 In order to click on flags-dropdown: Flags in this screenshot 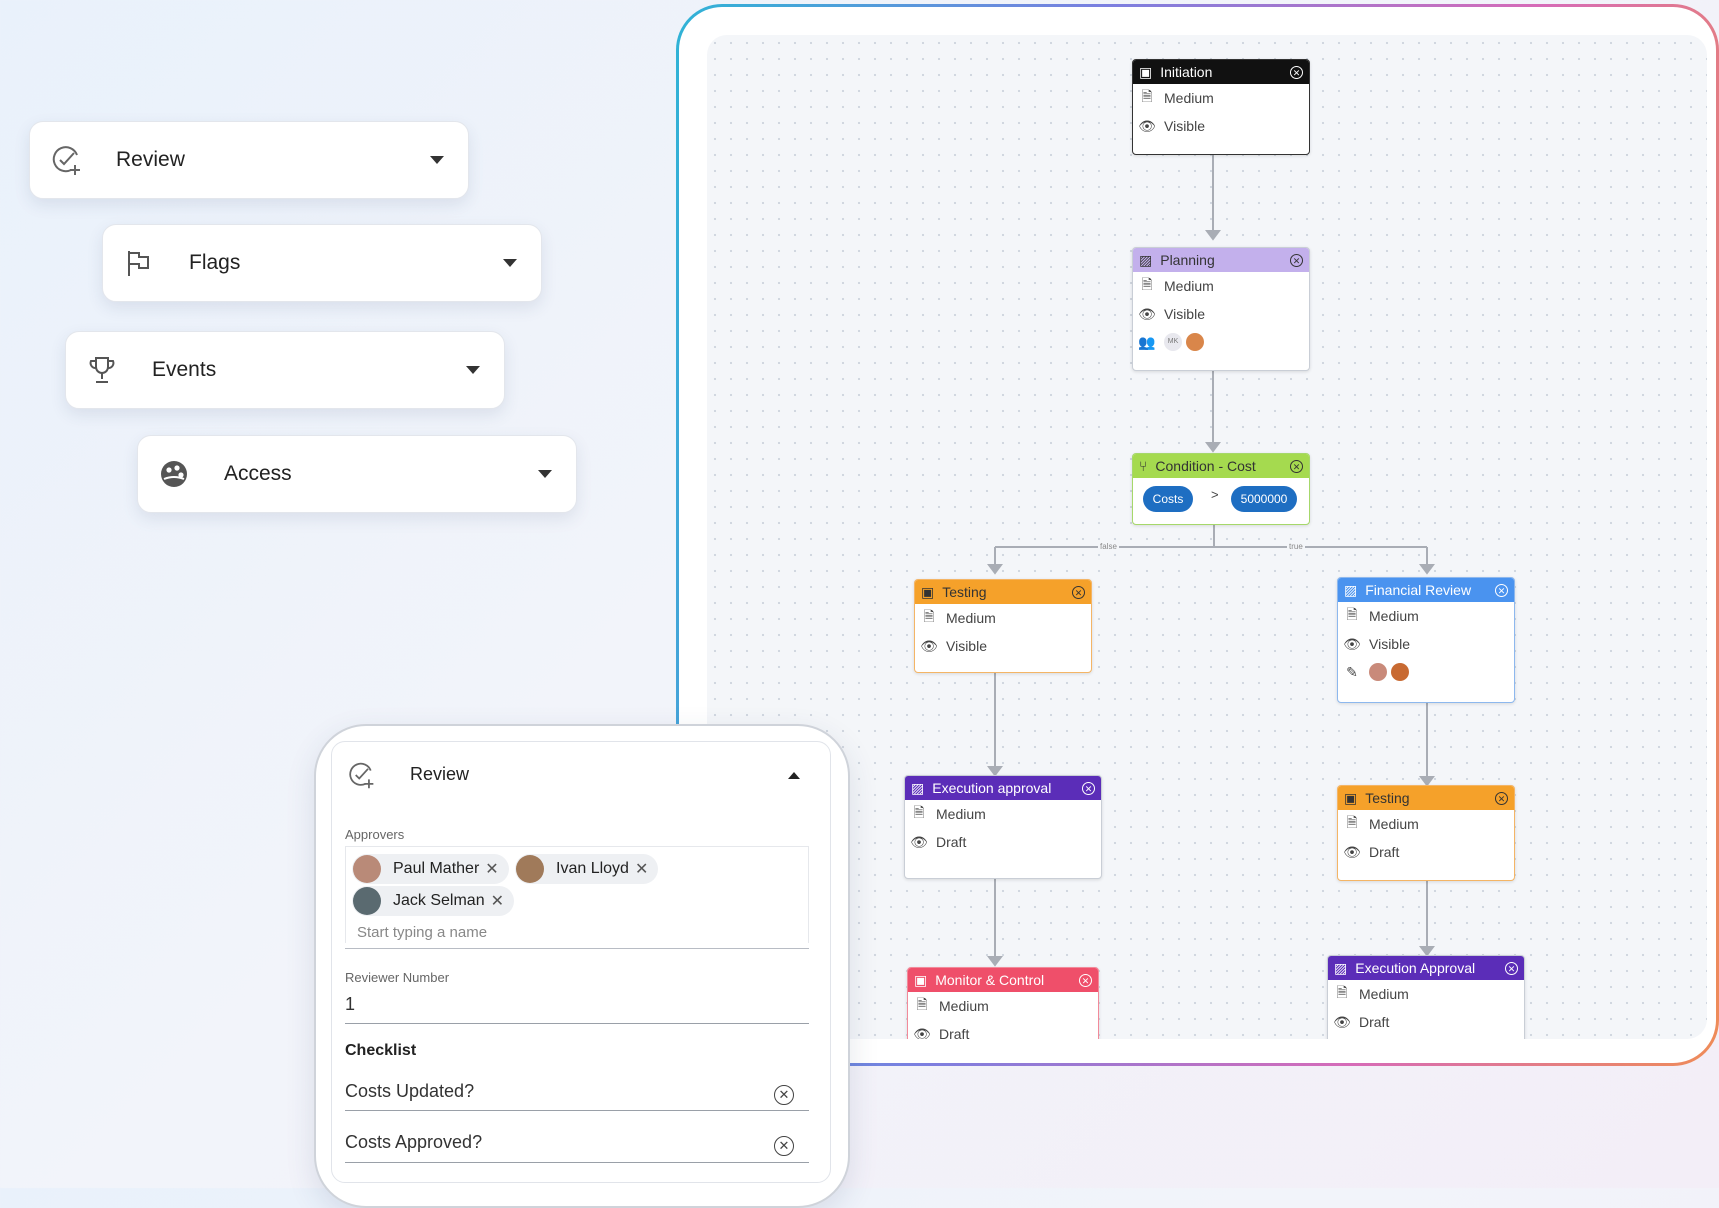, I will do `click(322, 263)`.